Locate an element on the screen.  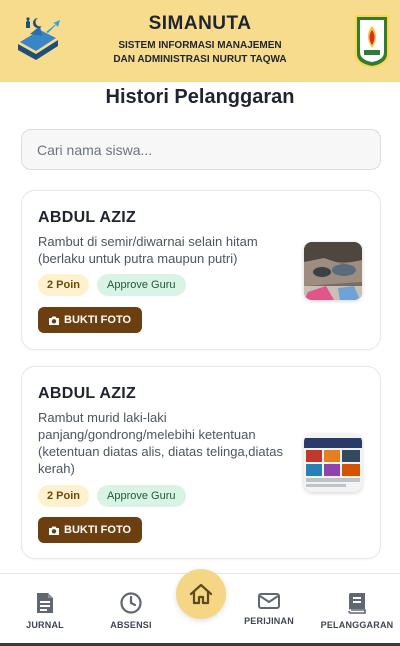
nav-item-jurnal: JURNAL is located at coordinates (45, 611).